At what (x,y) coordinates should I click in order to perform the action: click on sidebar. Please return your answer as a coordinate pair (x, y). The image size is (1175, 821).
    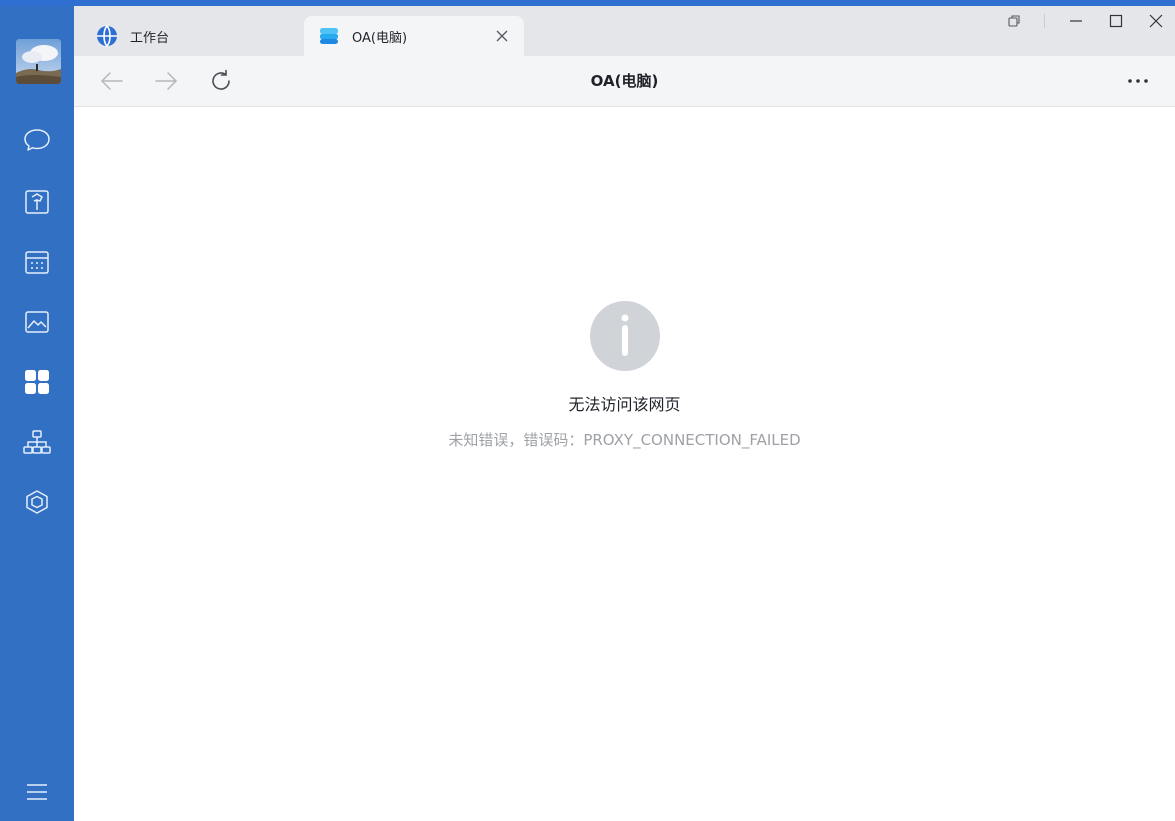
    Looking at the image, I should click on (37, 413).